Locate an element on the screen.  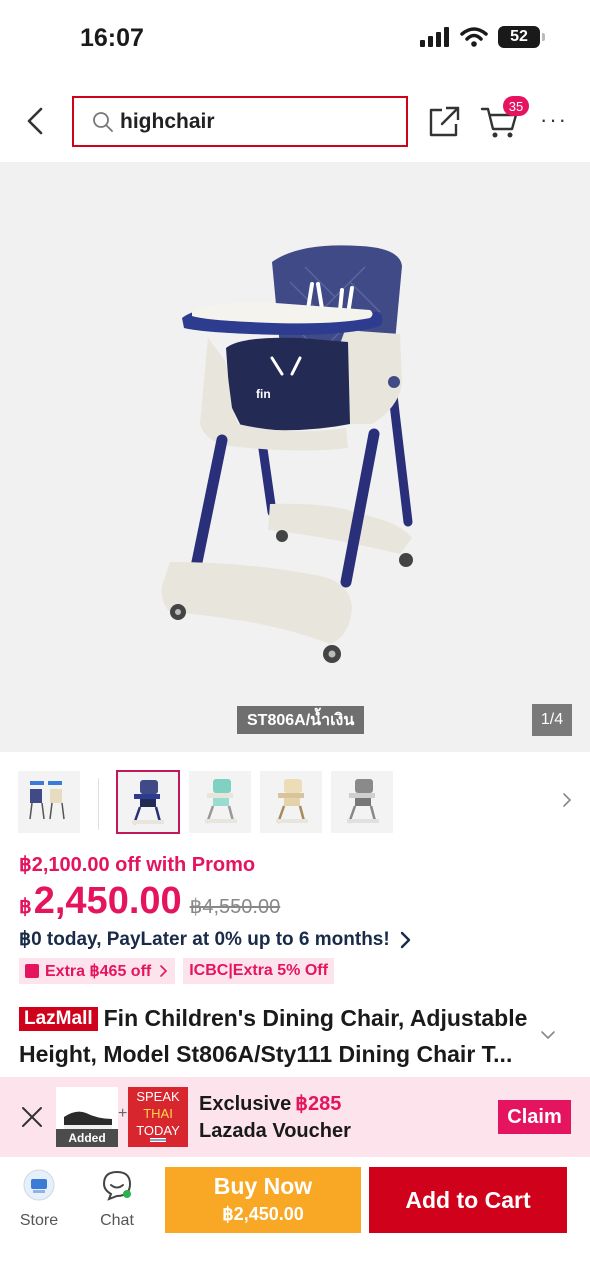
bank-promo-text: ICBC|Extra 5% Off is located at coordinates (258, 970).